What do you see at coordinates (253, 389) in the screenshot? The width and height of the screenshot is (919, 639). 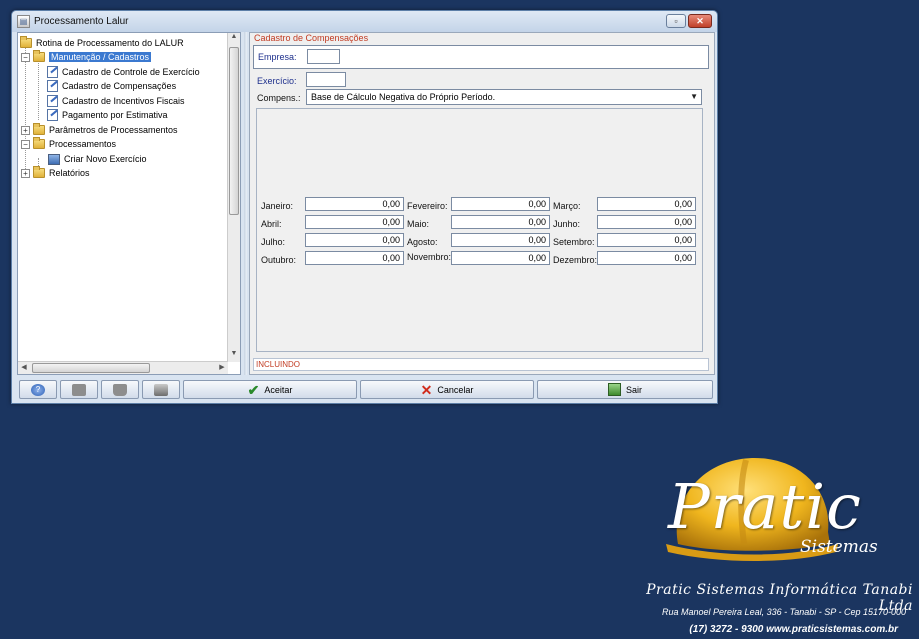 I see `check-icon: ✔` at bounding box center [253, 389].